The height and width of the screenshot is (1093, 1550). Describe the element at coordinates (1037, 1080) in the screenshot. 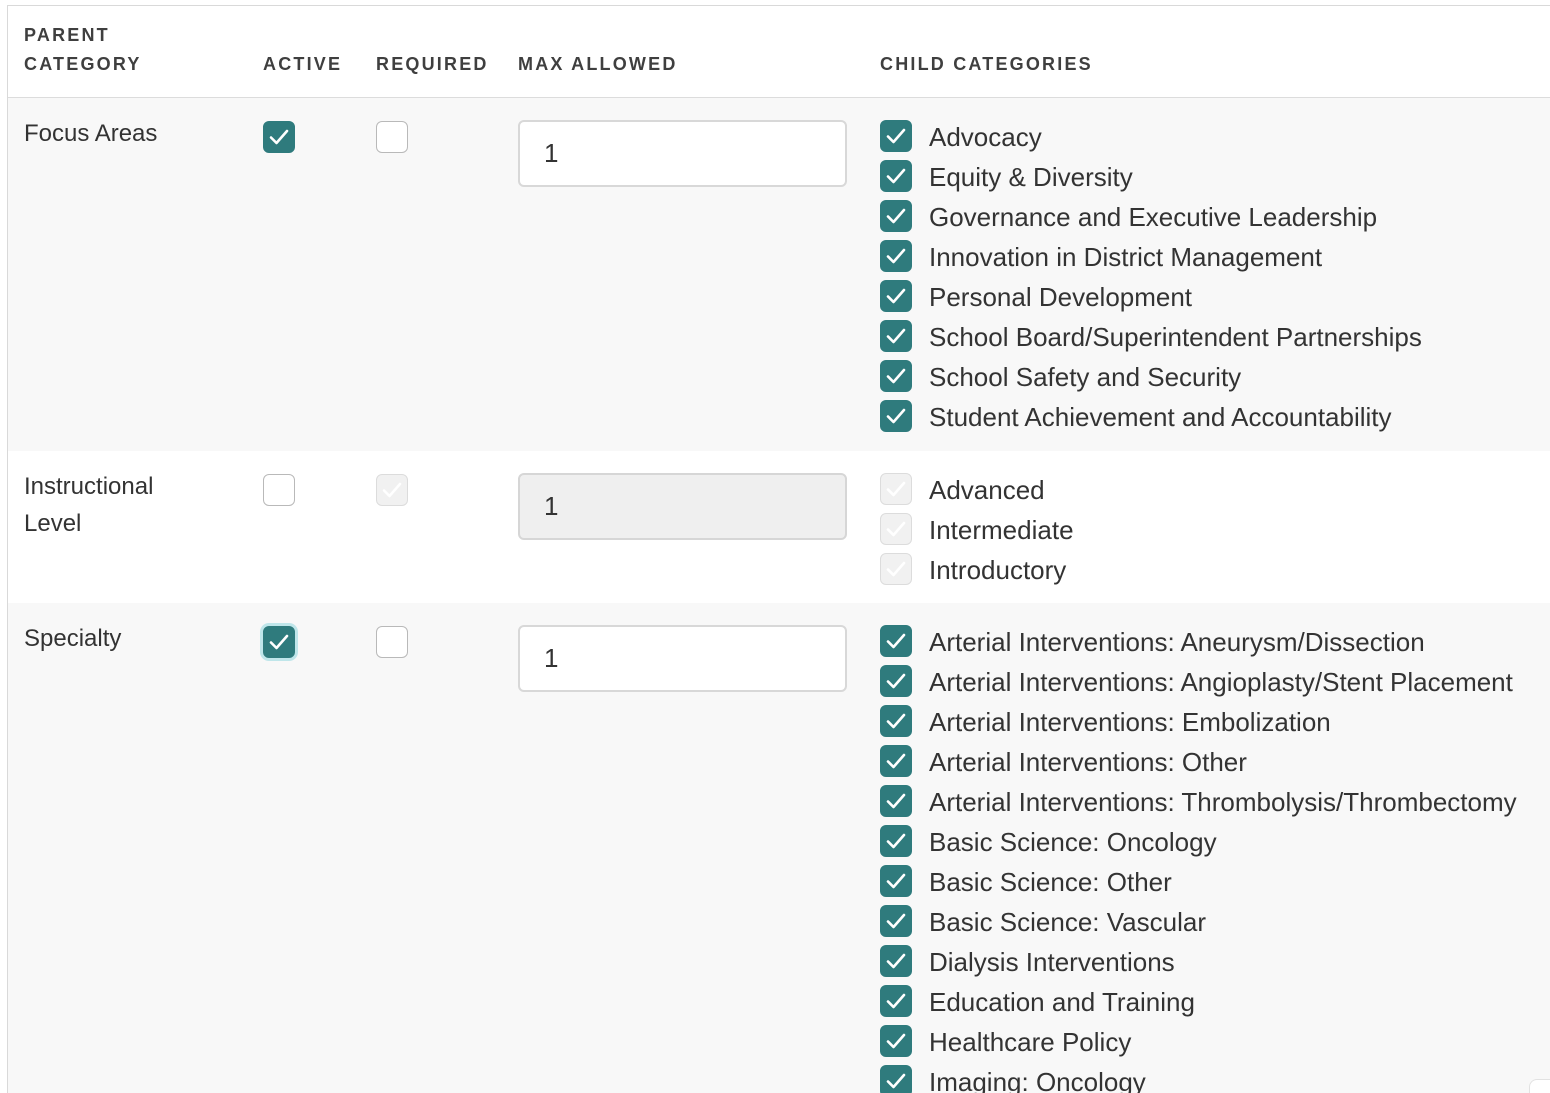

I see `child-category-label: Imaging: Oncology` at that location.